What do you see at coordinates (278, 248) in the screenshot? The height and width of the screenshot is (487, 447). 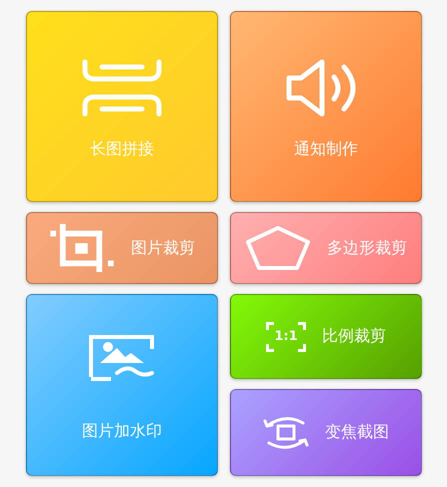 I see `pentagon-icon` at bounding box center [278, 248].